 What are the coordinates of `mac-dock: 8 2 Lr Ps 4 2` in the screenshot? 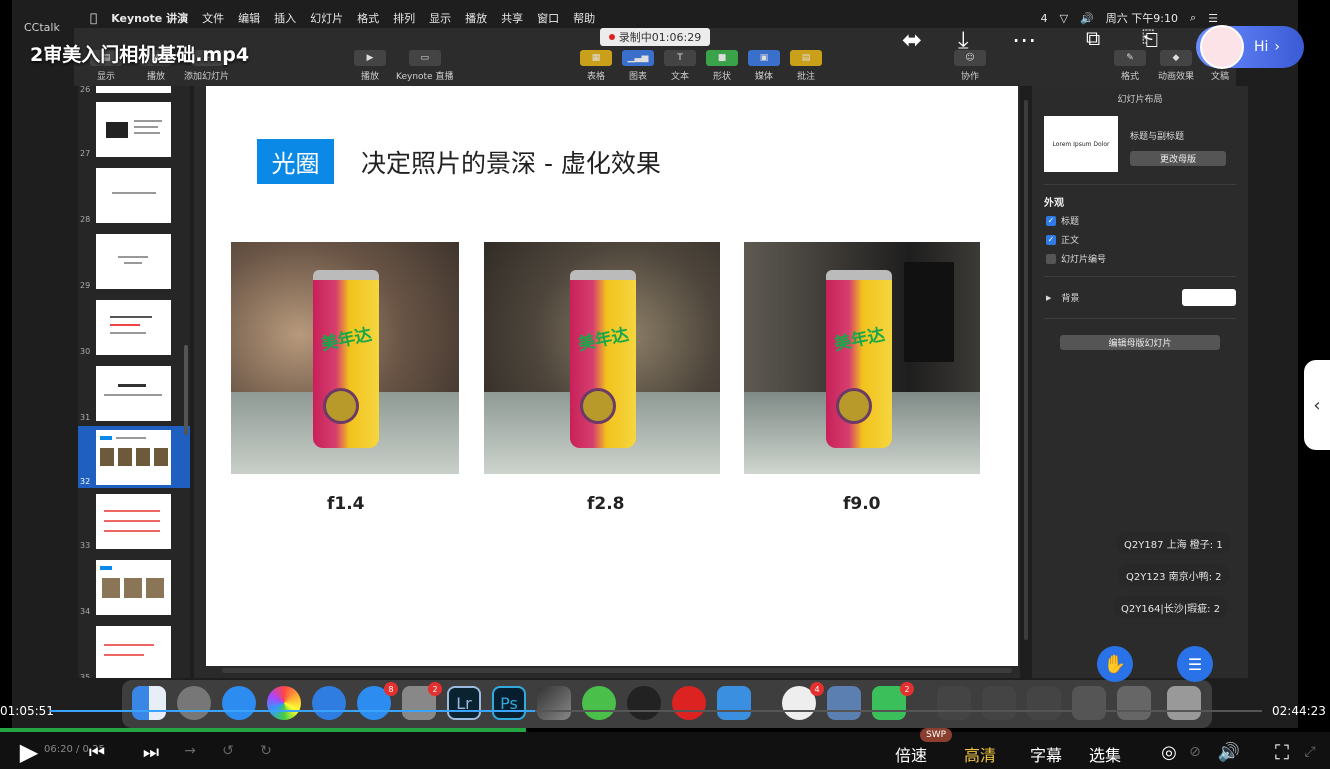 It's located at (667, 704).